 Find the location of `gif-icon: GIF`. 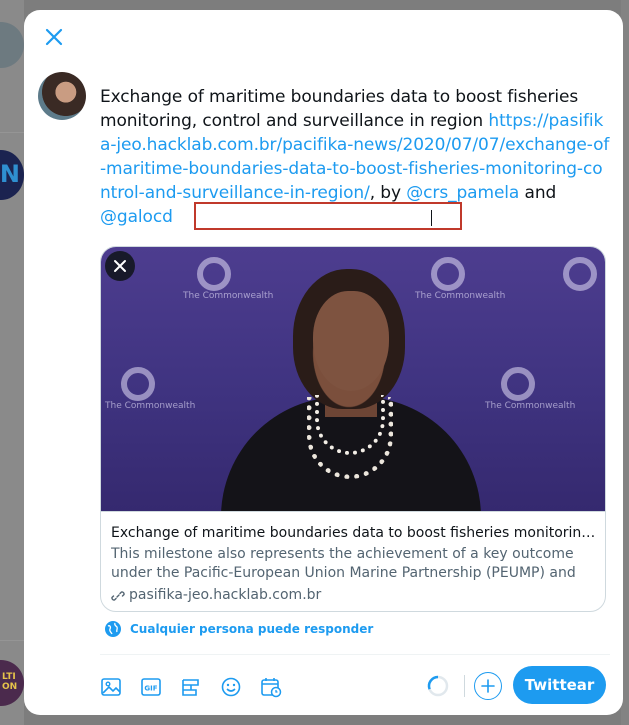

gif-icon: GIF is located at coordinates (151, 687).